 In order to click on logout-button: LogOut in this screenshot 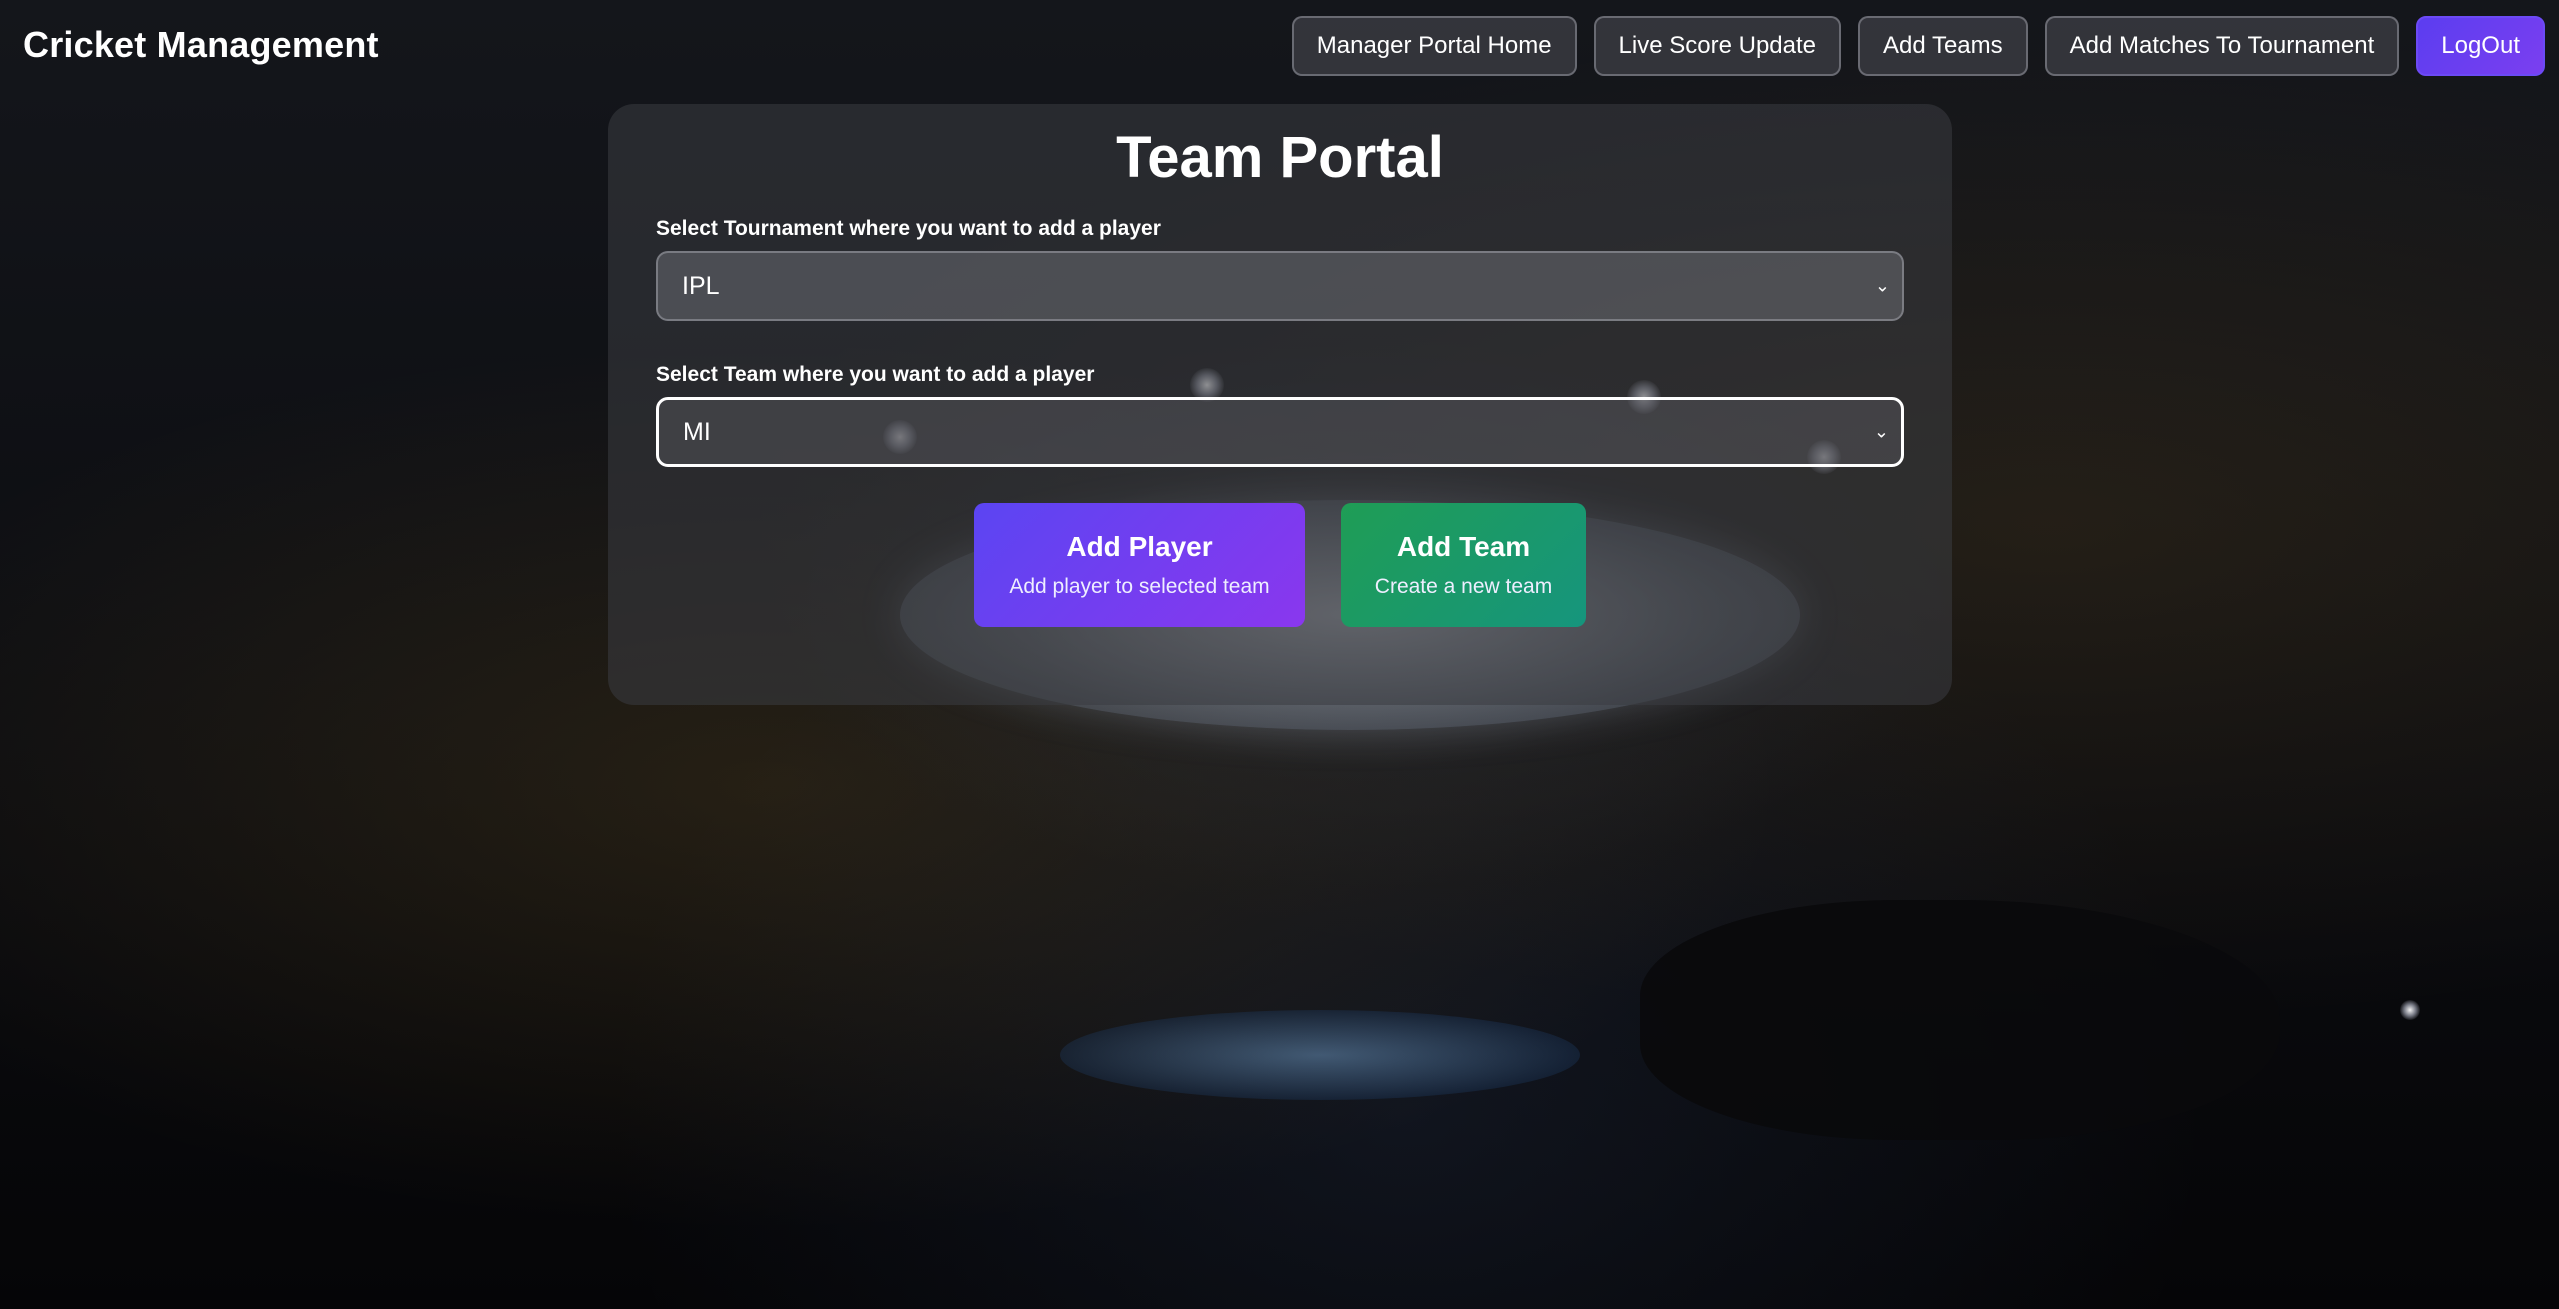, I will do `click(2480, 46)`.